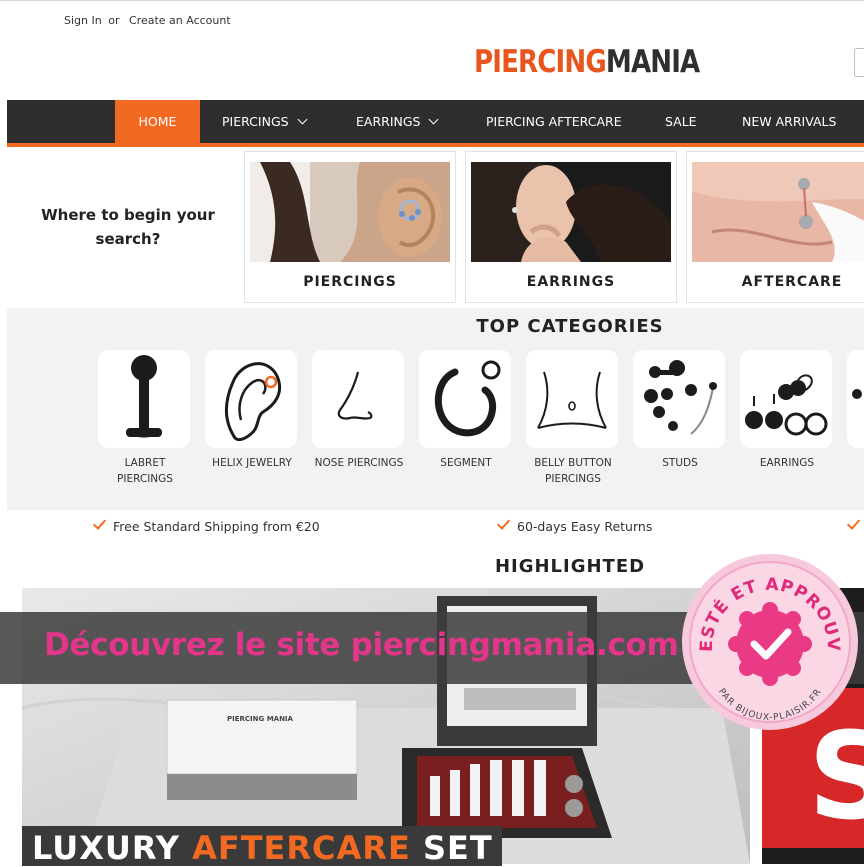  I want to click on begin-line2: search?, so click(128, 239).